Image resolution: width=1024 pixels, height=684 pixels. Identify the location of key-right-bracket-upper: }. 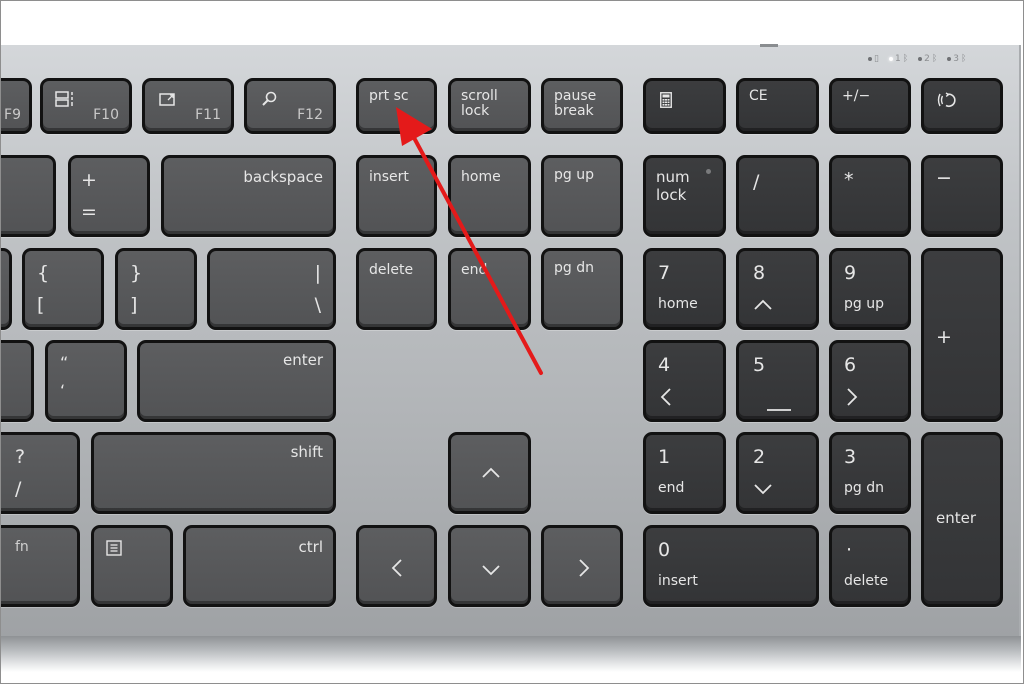
(136, 273).